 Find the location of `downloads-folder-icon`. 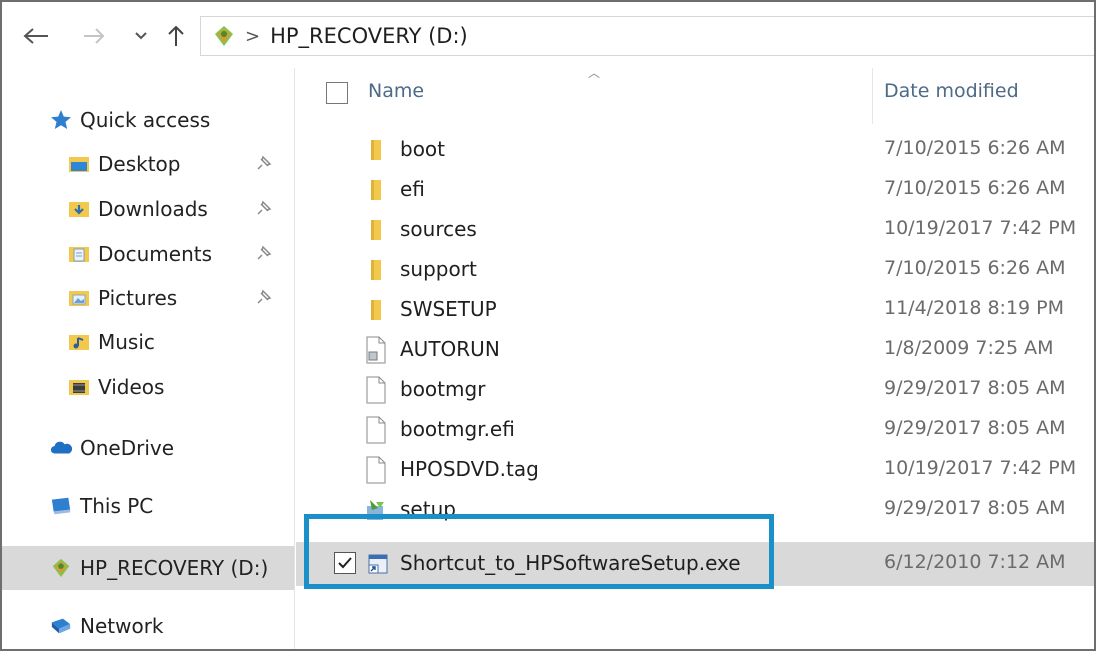

downloads-folder-icon is located at coordinates (79, 209).